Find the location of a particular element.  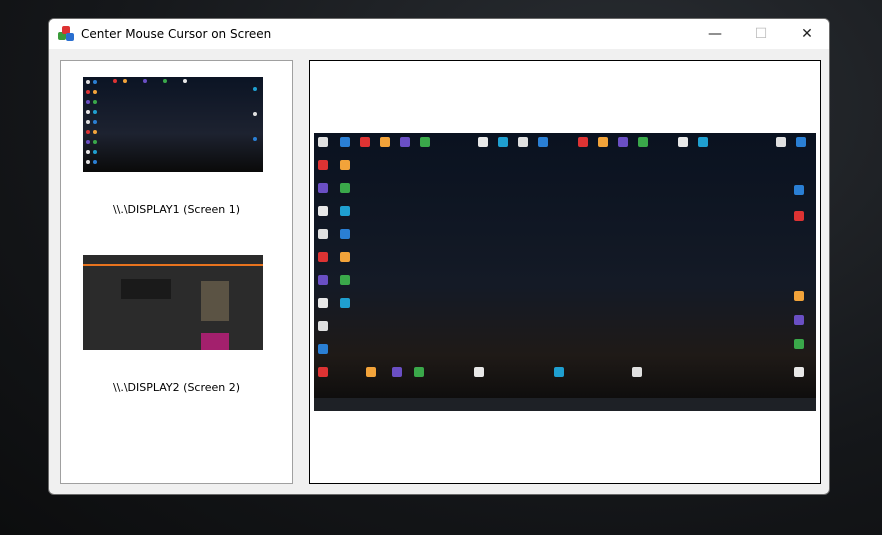

app-icon is located at coordinates (66, 34).